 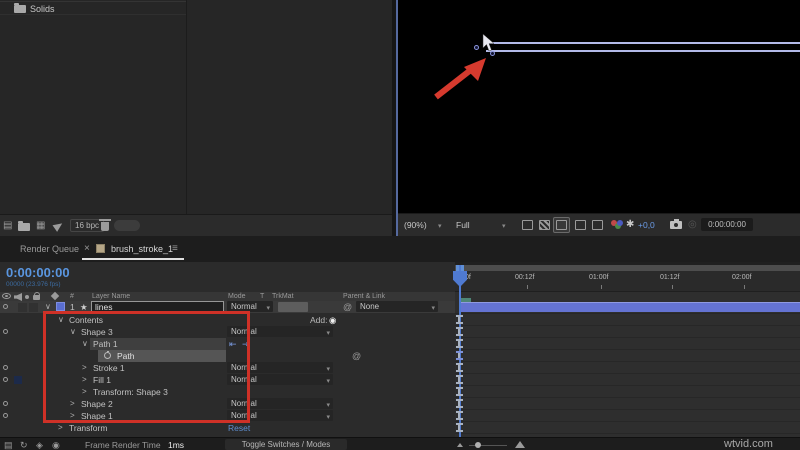 What do you see at coordinates (227, 344) in the screenshot?
I see `property-row-path1: ∨ Path 1 ⇤ ⇥` at bounding box center [227, 344].